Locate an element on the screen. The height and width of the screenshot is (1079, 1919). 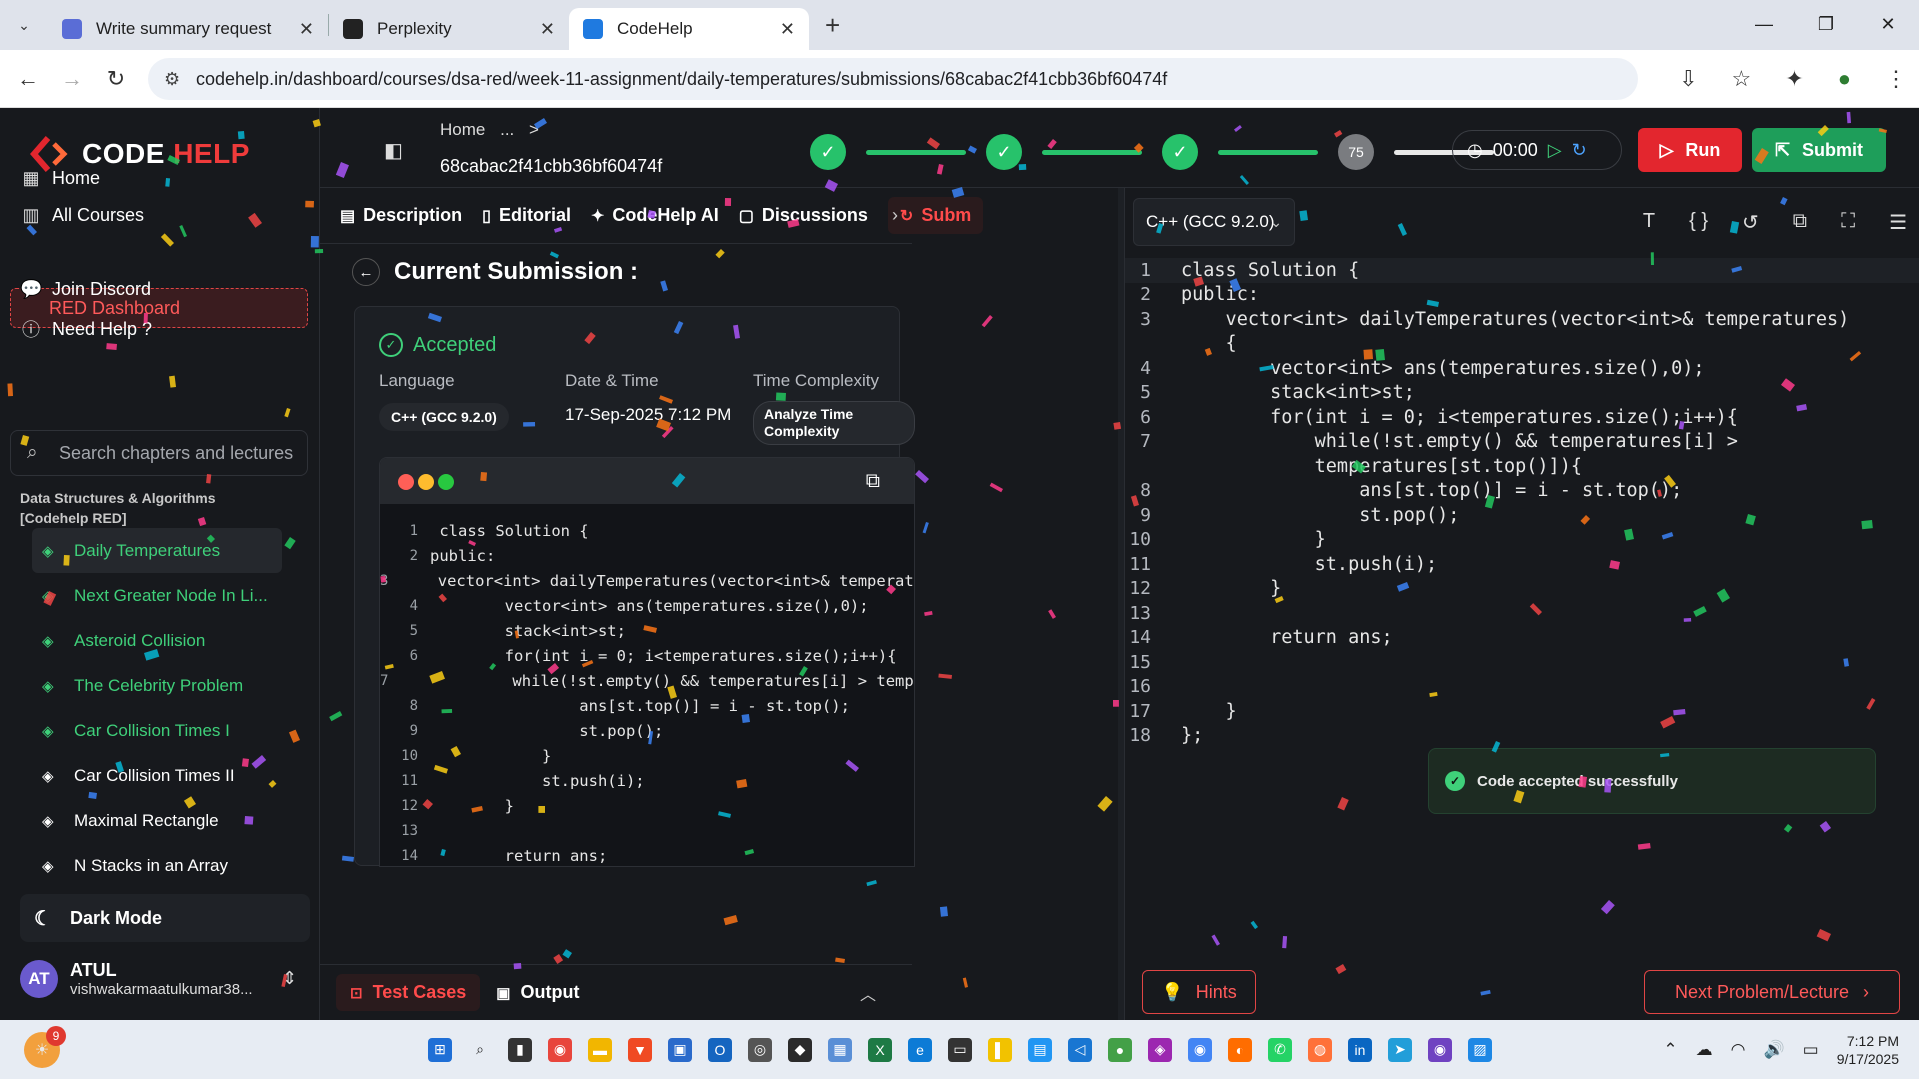
copy-code-icon: ⧉ is located at coordinates (1800, 222).